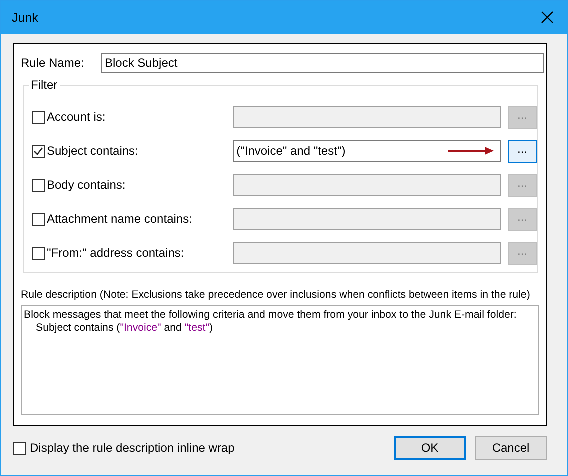 This screenshot has width=568, height=476. Describe the element at coordinates (367, 151) in the screenshot. I see `filter-field: ("Invoice" and "test")` at that location.